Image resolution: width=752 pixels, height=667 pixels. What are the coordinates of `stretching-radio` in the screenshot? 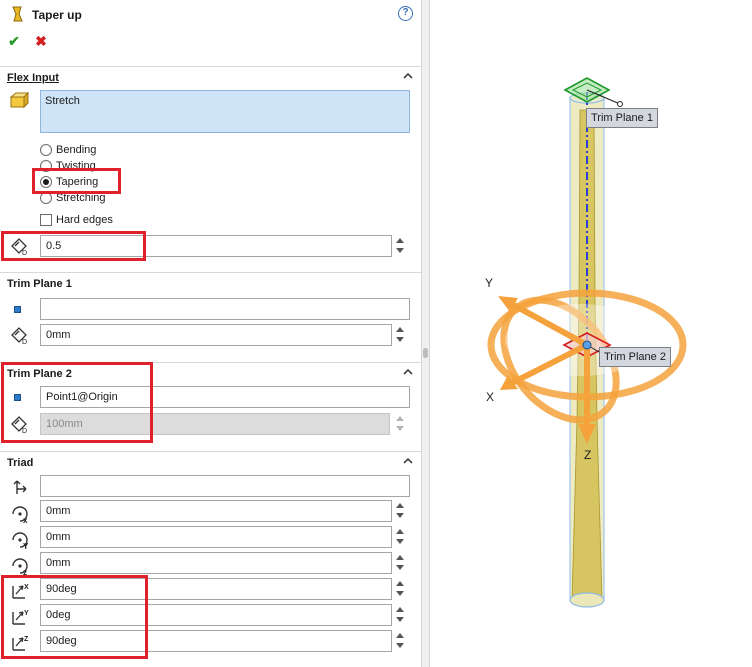 It's located at (46, 198).